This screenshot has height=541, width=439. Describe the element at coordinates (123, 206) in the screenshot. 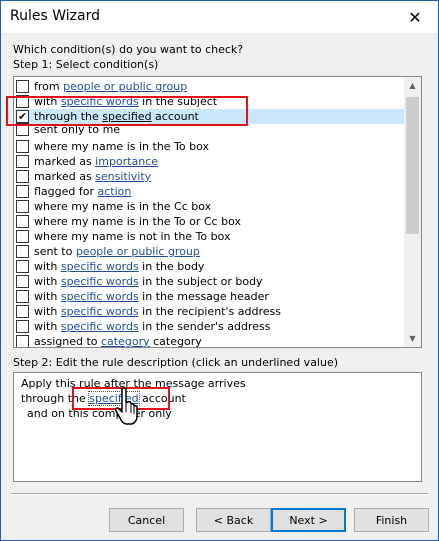

I see `condition-text: where my name is in the Cc box` at that location.